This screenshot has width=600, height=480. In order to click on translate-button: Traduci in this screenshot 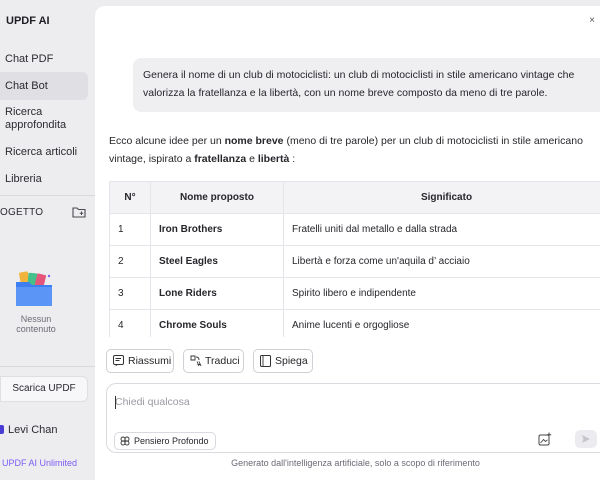, I will do `click(213, 361)`.